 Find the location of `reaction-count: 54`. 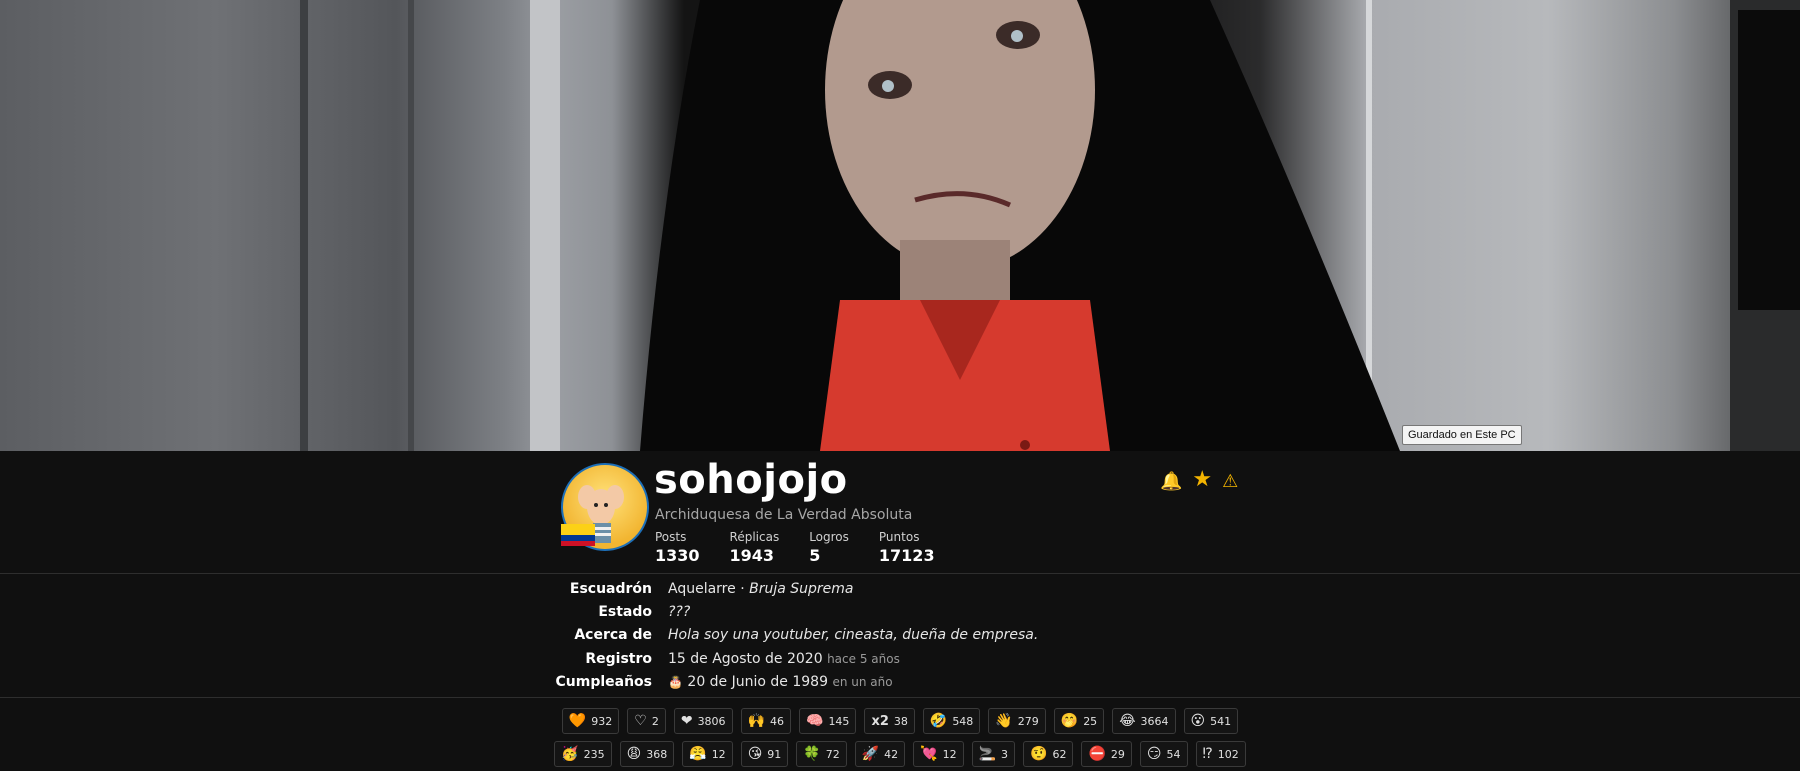

reaction-count: 54 is located at coordinates (1173, 754).